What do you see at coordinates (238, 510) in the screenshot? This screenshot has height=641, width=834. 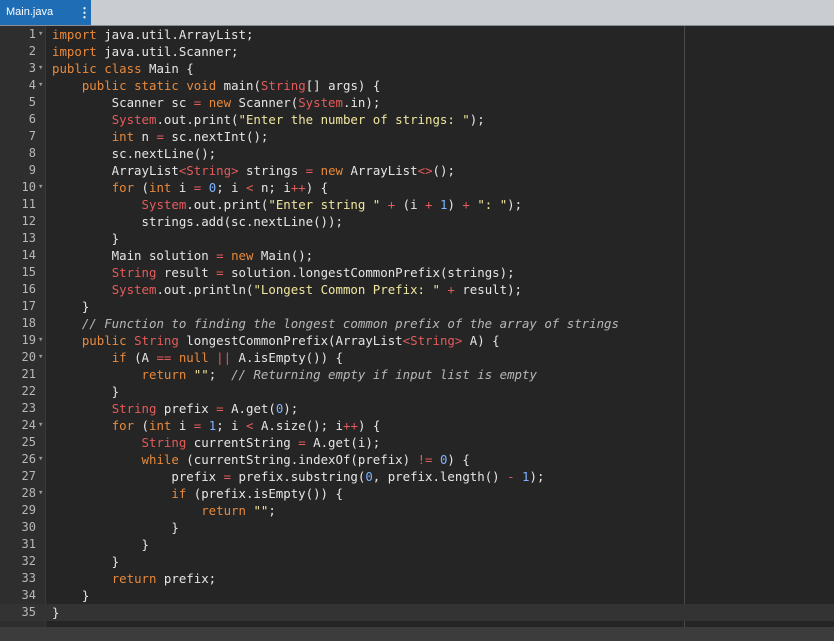 I see `code-text: return "";` at bounding box center [238, 510].